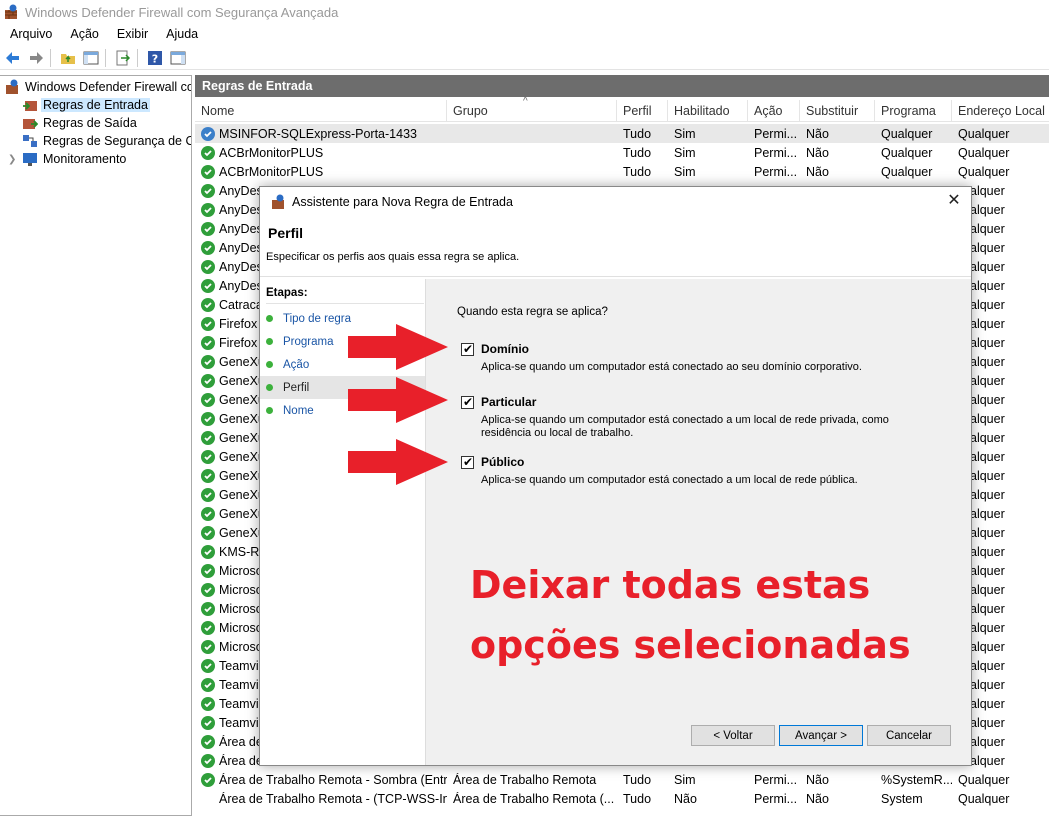 Image resolution: width=1049 pixels, height=816 pixels. What do you see at coordinates (524, 58) in the screenshot?
I see `toolbar: ?` at bounding box center [524, 58].